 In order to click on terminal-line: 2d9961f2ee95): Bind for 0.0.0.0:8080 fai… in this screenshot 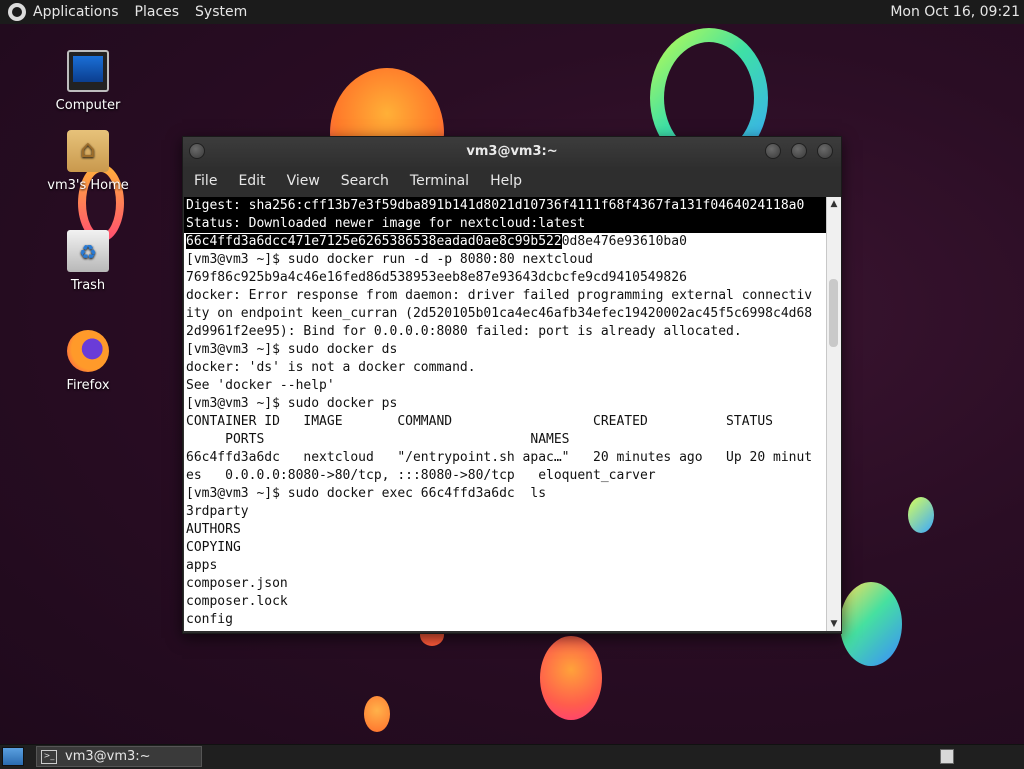, I will do `click(464, 331)`.